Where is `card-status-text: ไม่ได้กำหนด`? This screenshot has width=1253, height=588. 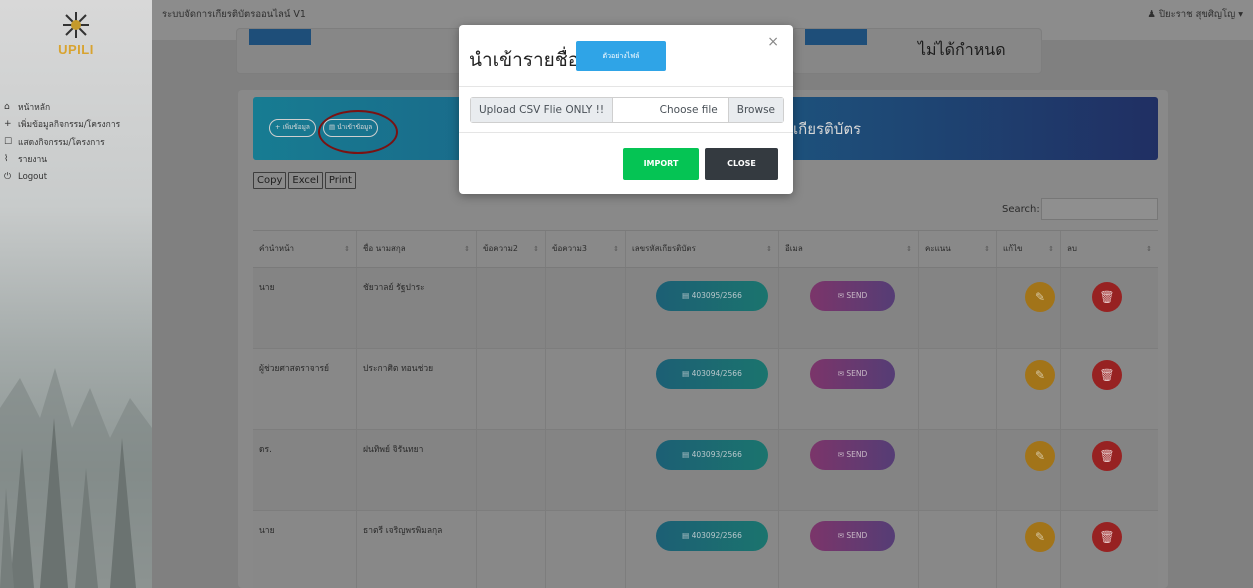 card-status-text: ไม่ได้กำหนด is located at coordinates (962, 49).